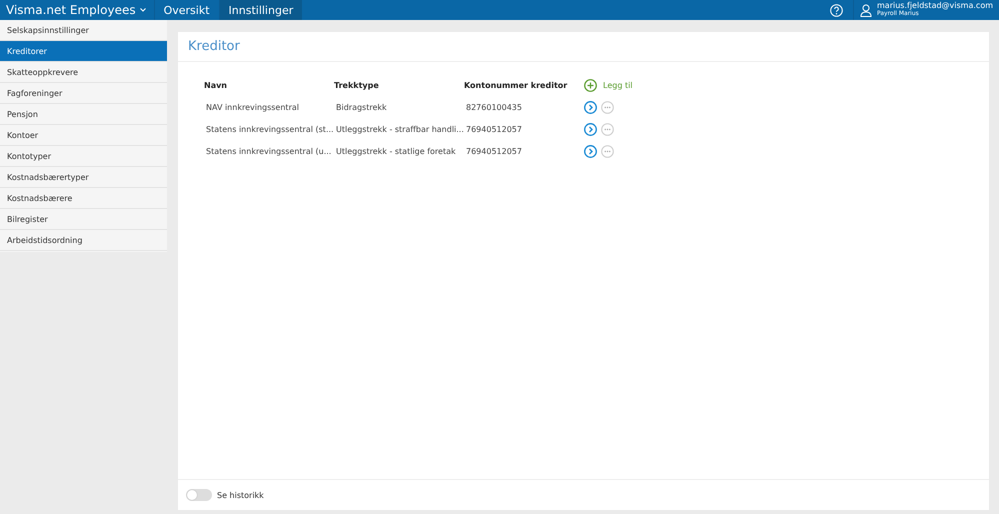  What do you see at coordinates (199, 495) in the screenshot?
I see `history-toggle` at bounding box center [199, 495].